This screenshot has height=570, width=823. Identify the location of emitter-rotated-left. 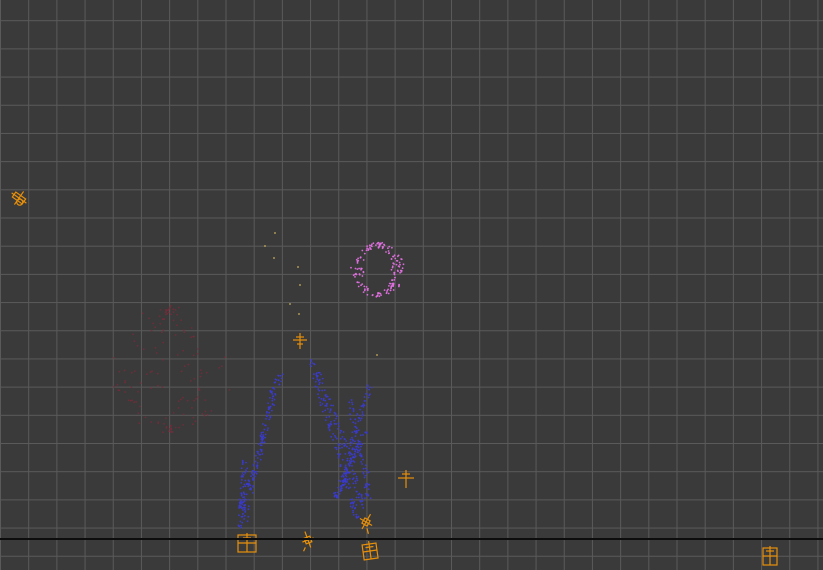
(19, 197).